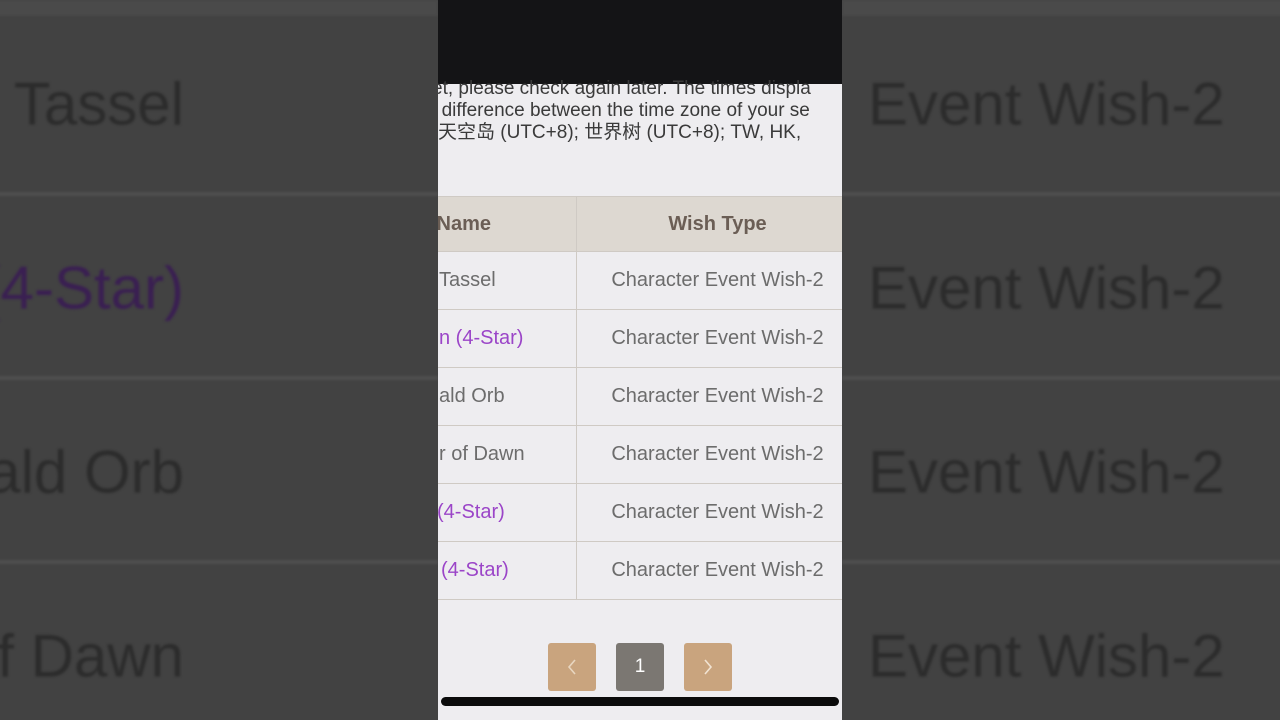 This screenshot has height=720, width=1280. Describe the element at coordinates (507, 280) in the screenshot. I see `item-name-cell: Tassel` at that location.